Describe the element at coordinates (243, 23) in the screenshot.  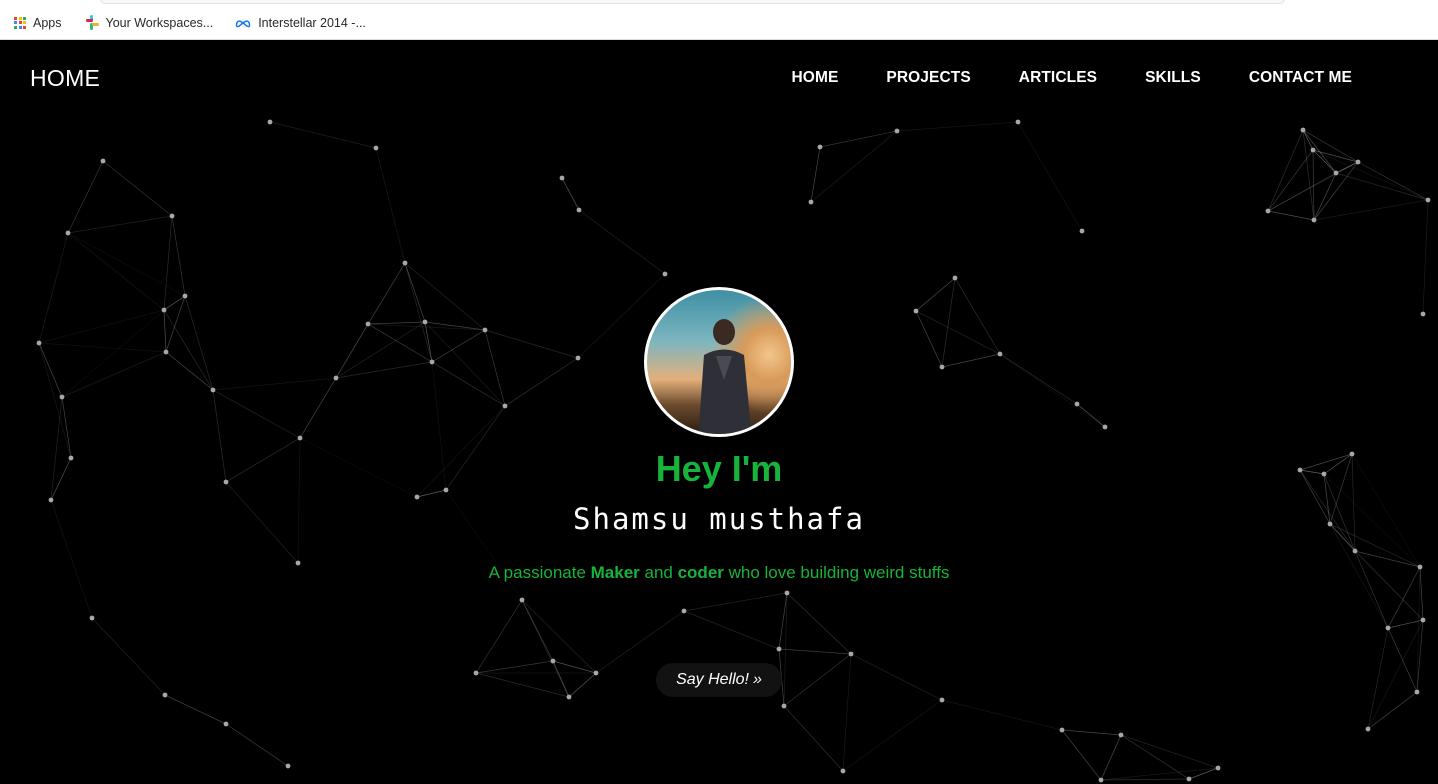
I see `meta-icon` at that location.